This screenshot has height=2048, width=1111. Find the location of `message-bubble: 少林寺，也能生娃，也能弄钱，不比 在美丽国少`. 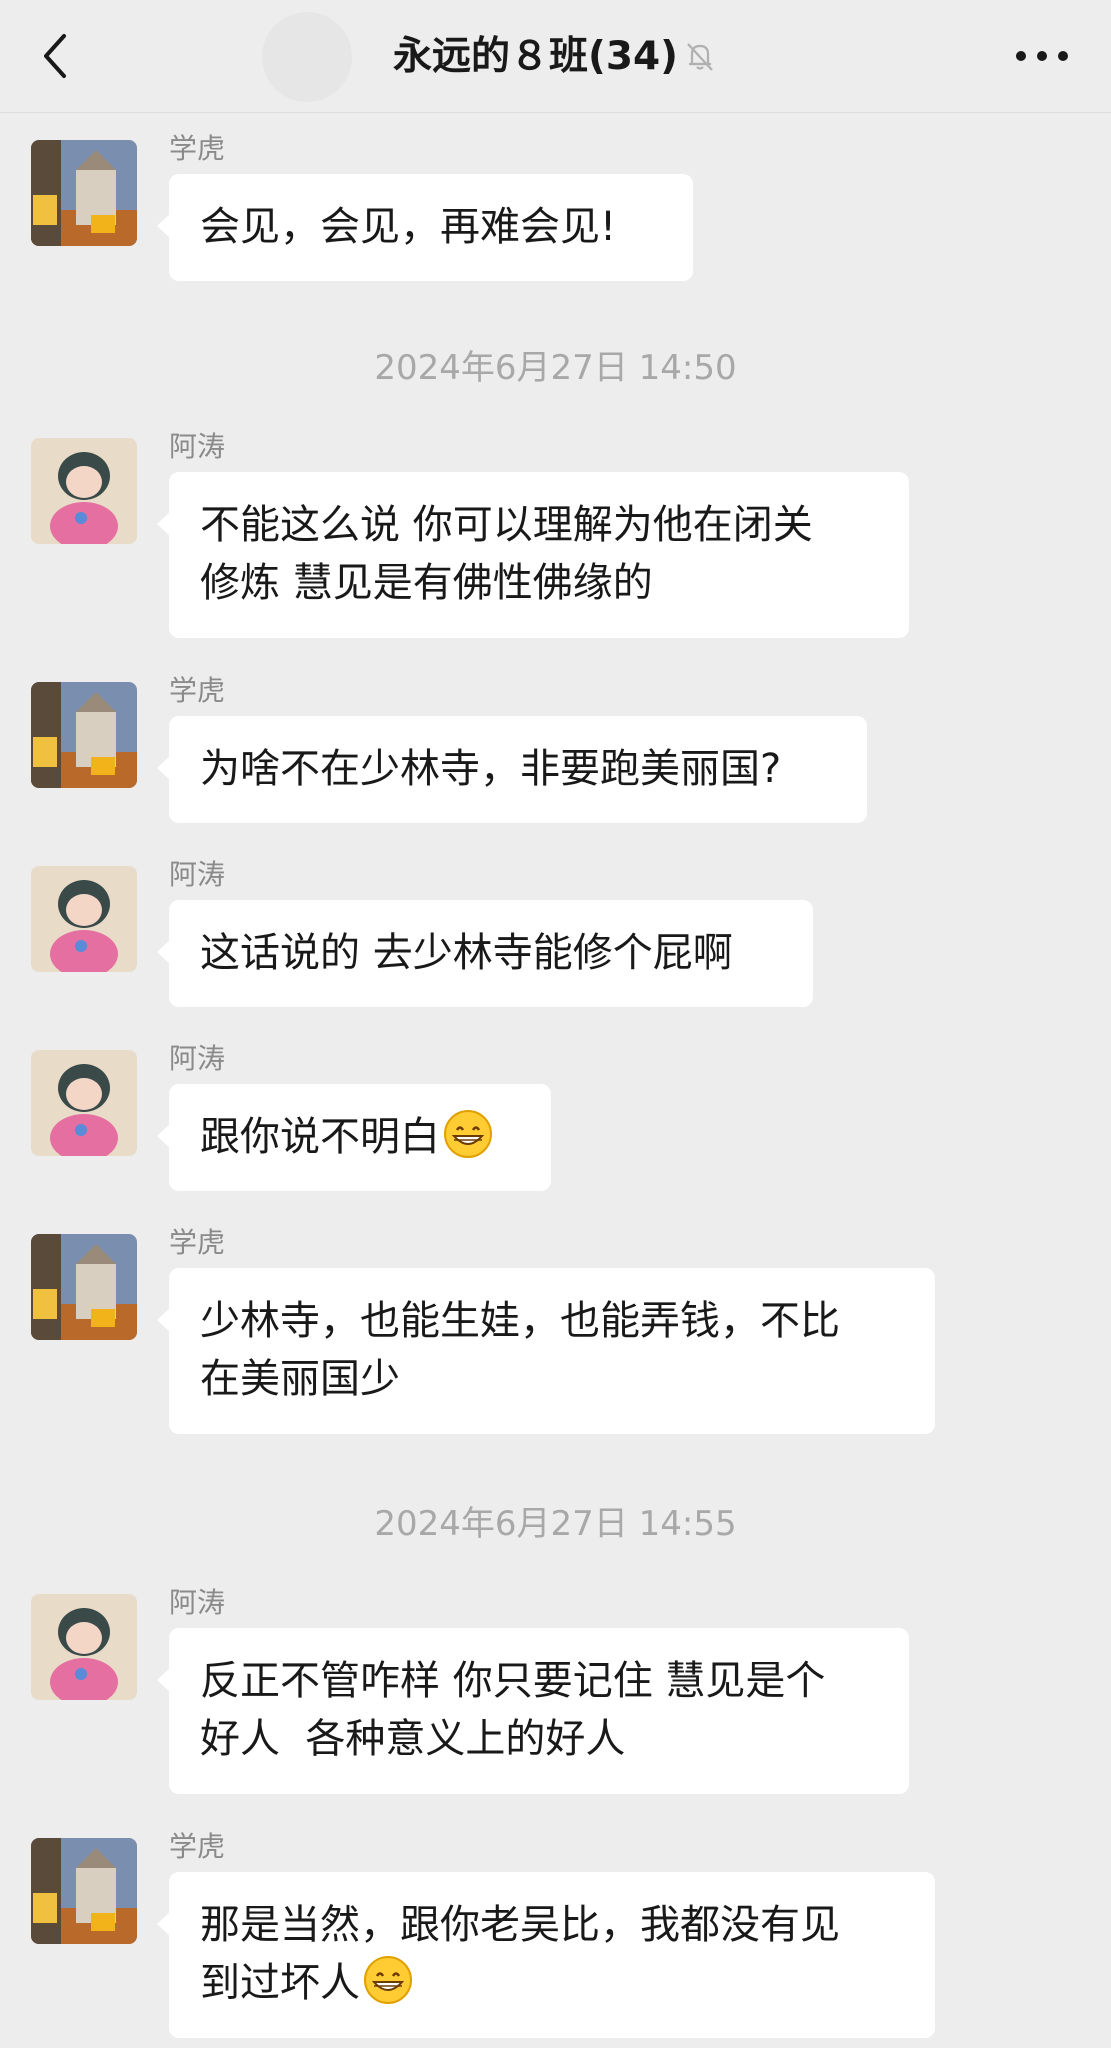

message-bubble: 少林寺，也能生娃，也能弄钱，不比 在美丽国少 is located at coordinates (546, 1351).